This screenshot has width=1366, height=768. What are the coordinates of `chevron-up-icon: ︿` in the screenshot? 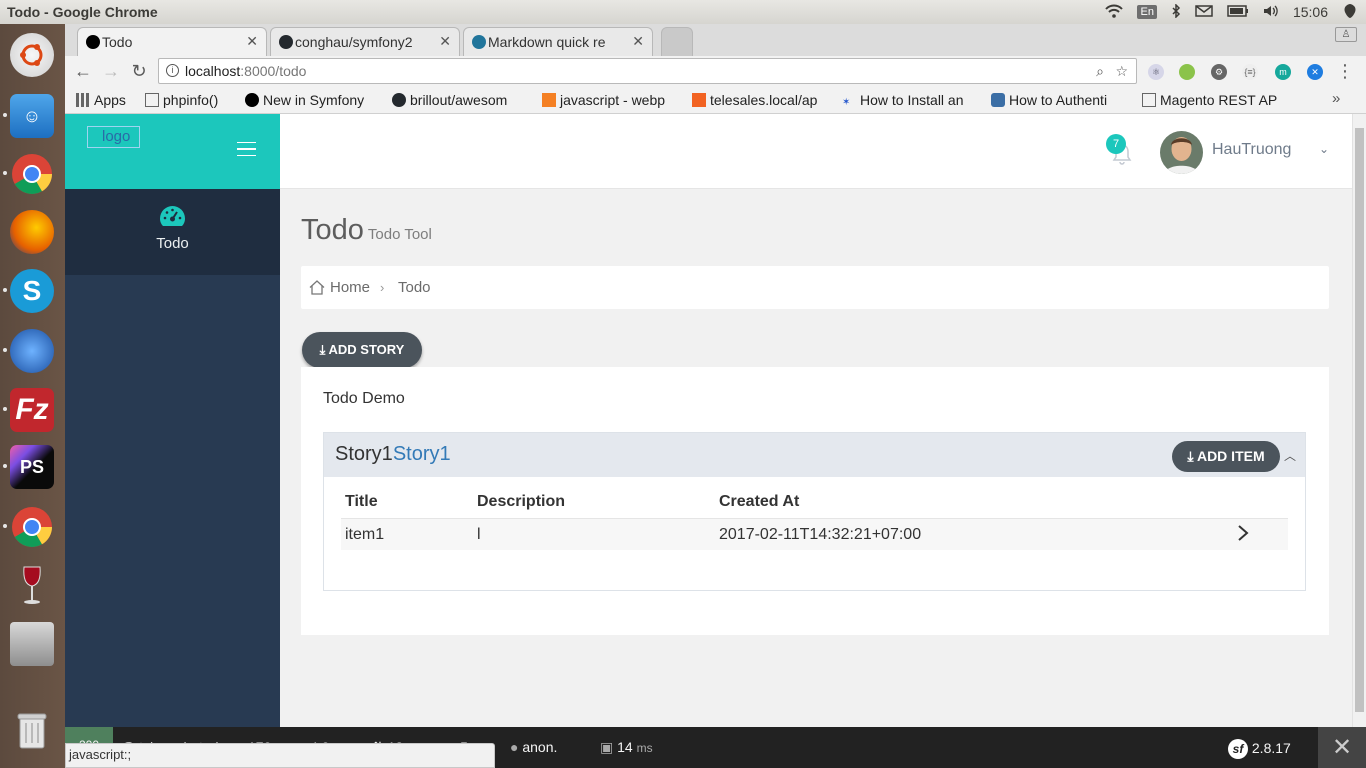 It's located at (1290, 455).